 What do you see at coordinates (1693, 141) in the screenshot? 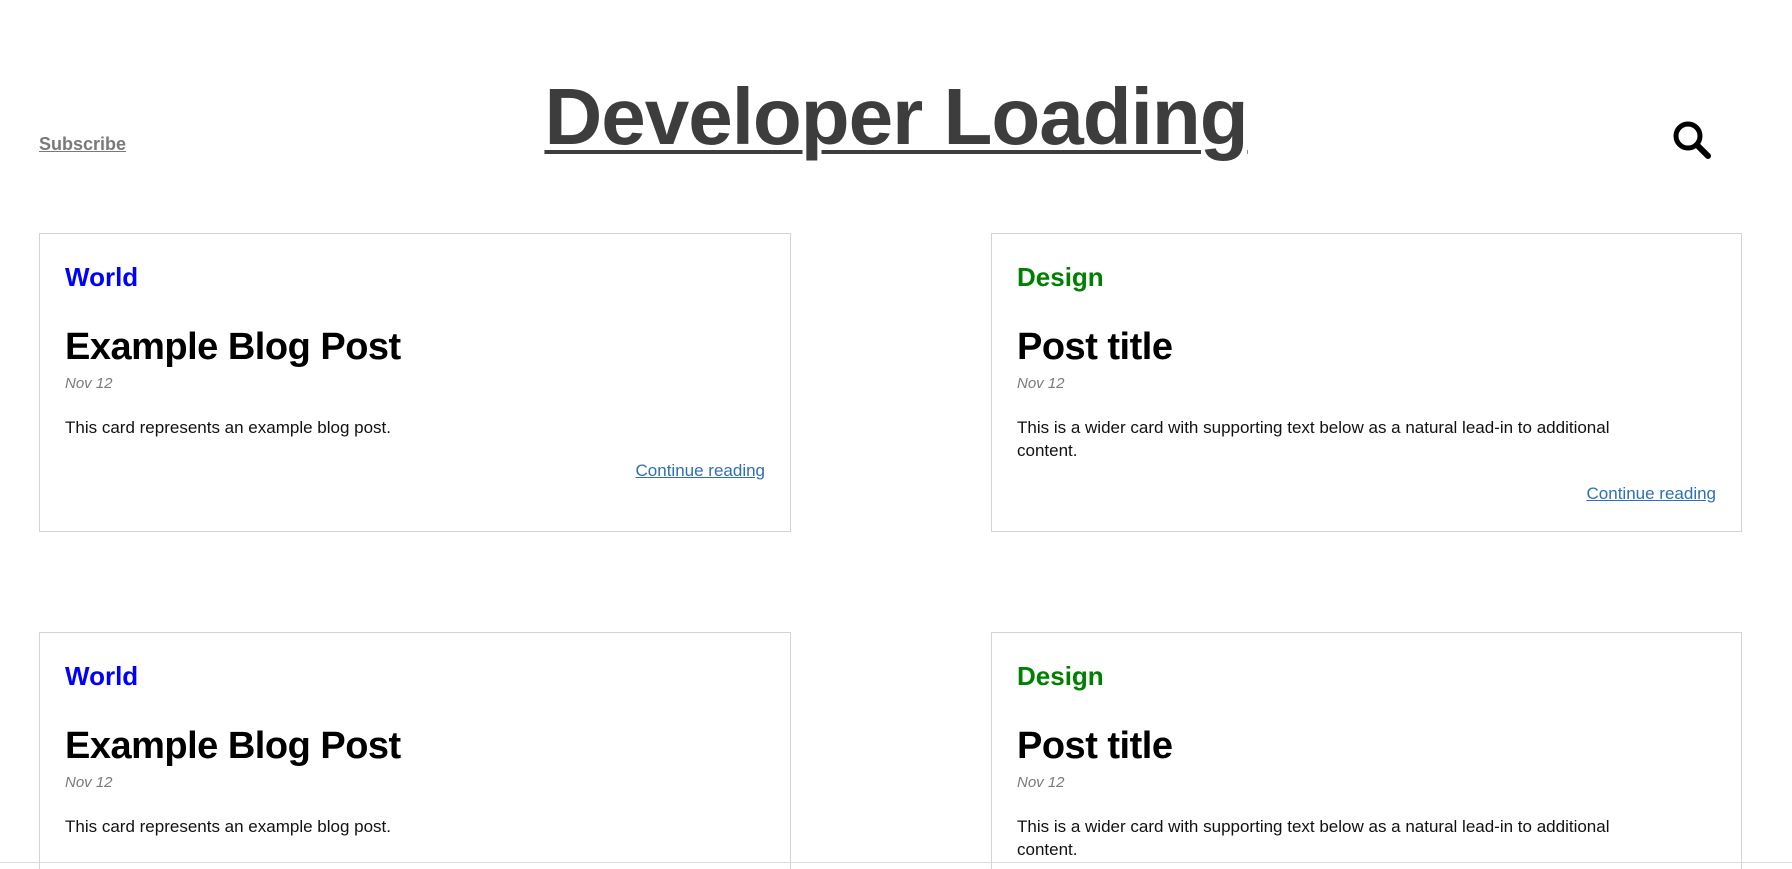
I see `search-icon` at bounding box center [1693, 141].